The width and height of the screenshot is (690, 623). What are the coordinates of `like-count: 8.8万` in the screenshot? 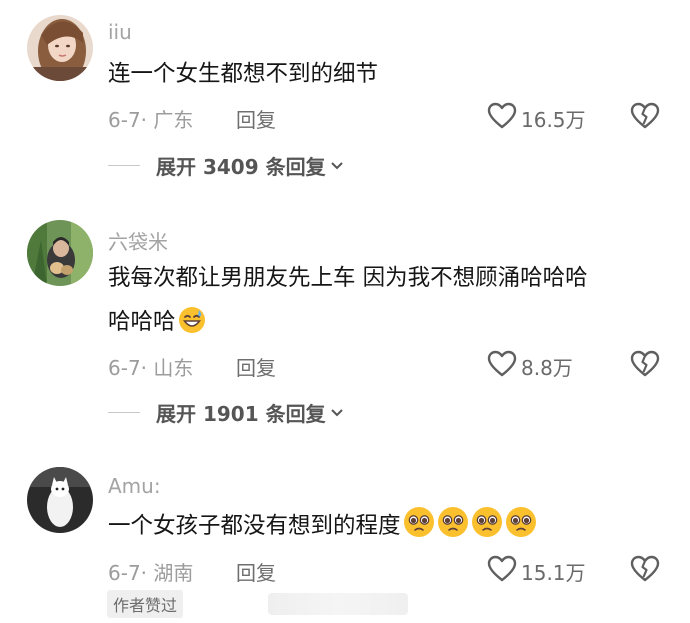 It's located at (547, 367).